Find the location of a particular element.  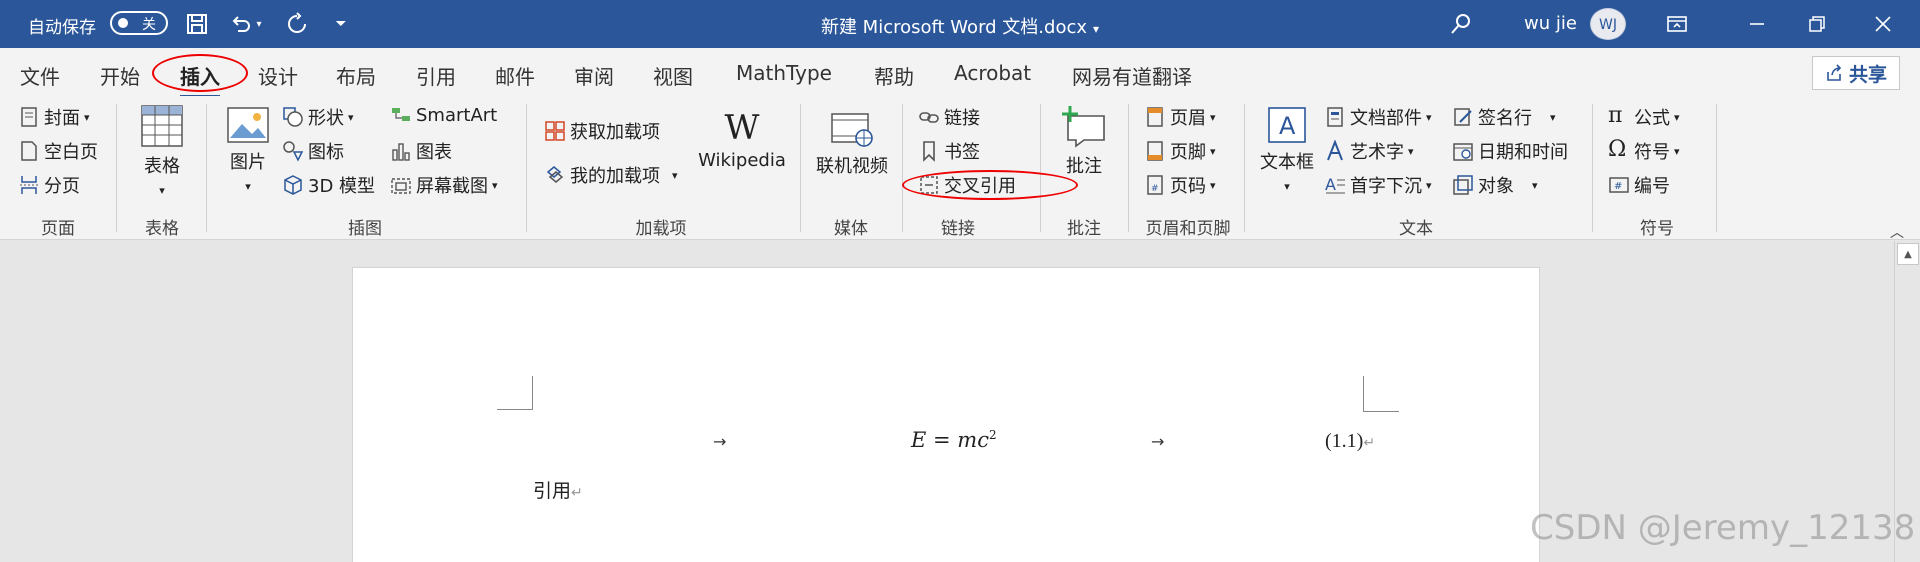

drop-cap-button: A 首字下沉 ▾ is located at coordinates (1378, 185).